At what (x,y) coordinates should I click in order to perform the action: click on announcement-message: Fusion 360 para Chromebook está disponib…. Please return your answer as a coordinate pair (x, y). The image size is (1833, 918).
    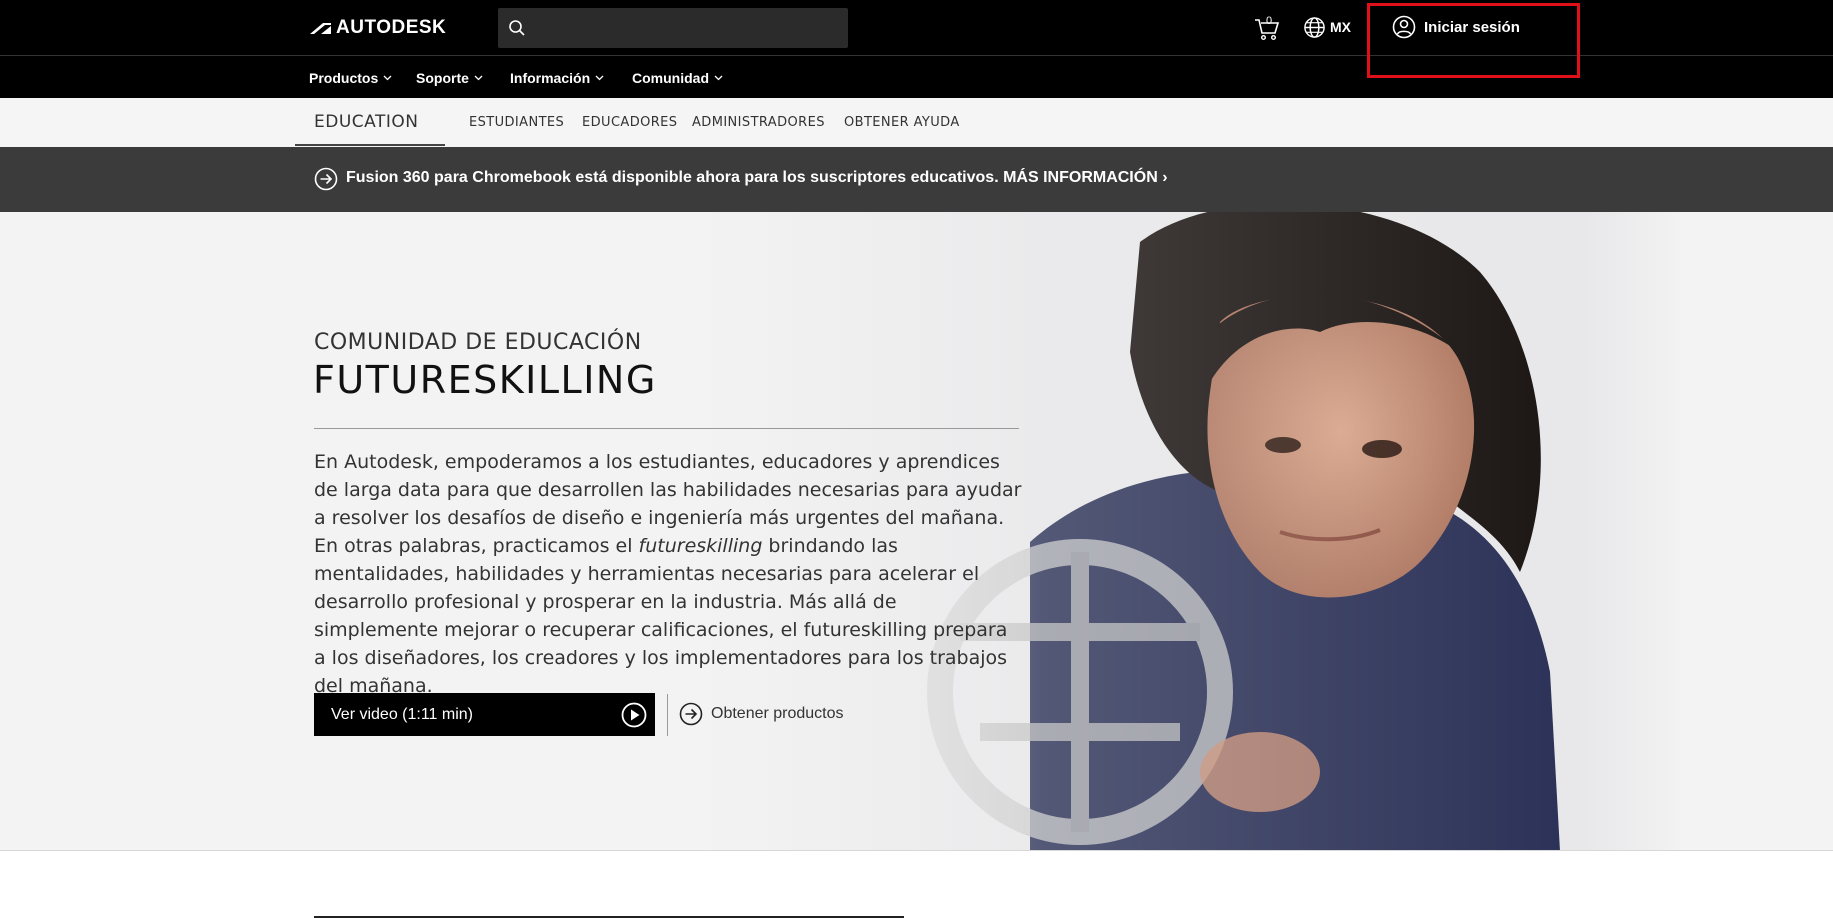
    Looking at the image, I should click on (672, 177).